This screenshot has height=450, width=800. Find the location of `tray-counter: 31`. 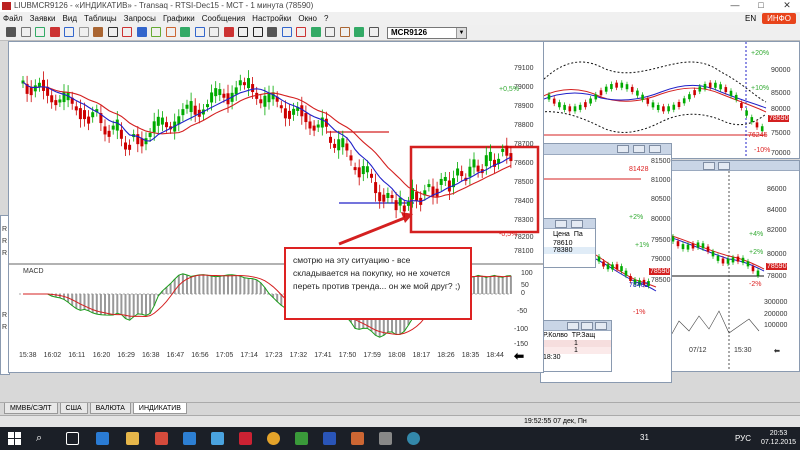

tray-counter: 31 is located at coordinates (644, 437).